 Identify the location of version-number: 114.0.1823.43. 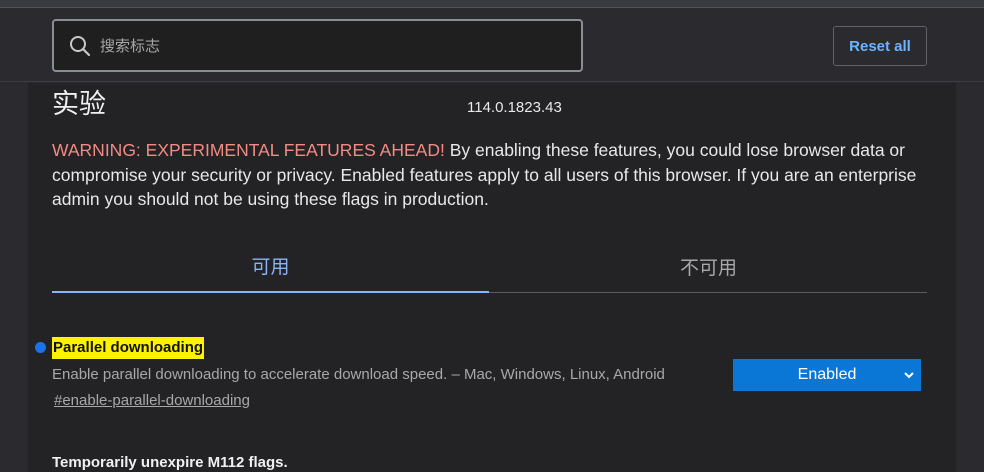
(514, 107).